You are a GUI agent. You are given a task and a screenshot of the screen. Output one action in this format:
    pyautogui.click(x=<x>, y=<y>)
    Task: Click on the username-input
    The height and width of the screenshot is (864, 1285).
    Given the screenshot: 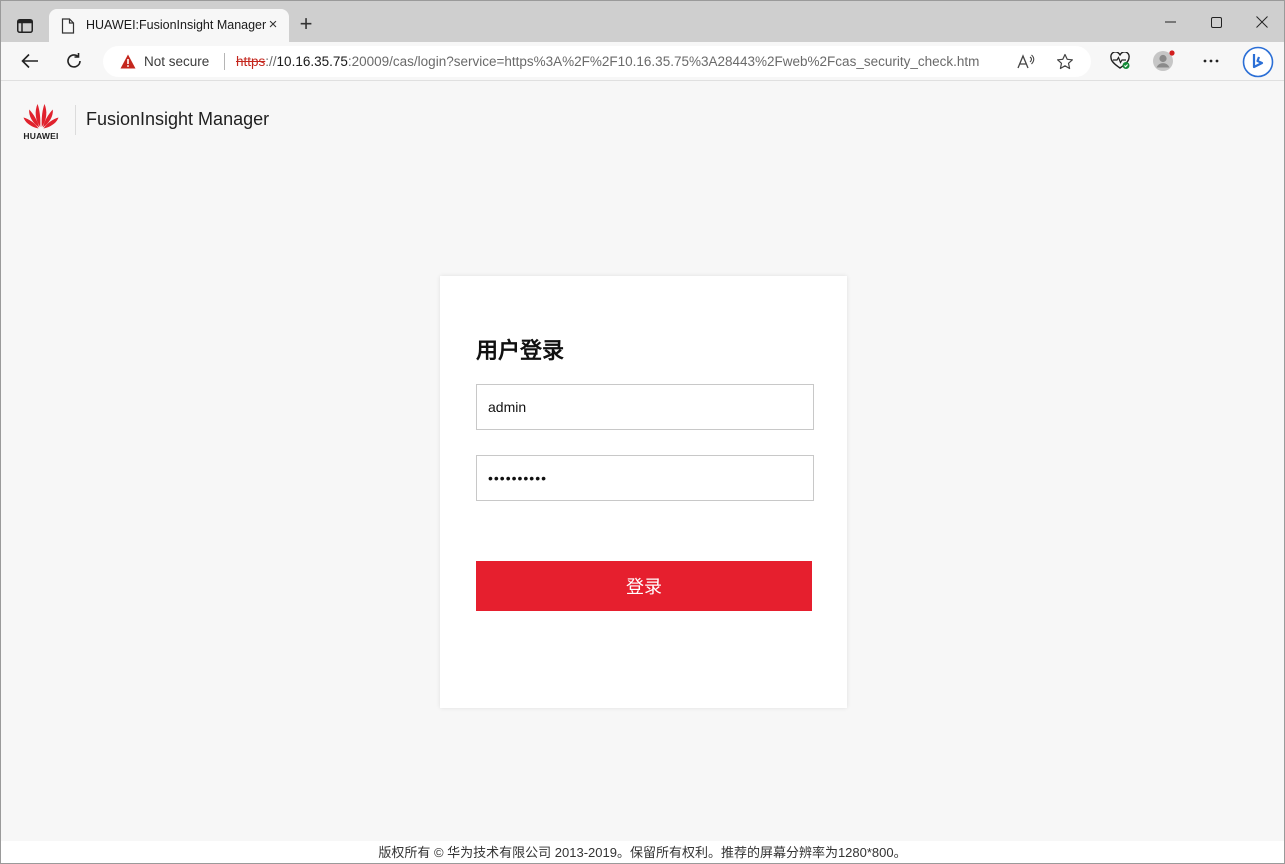 What is the action you would take?
    pyautogui.click(x=645, y=407)
    